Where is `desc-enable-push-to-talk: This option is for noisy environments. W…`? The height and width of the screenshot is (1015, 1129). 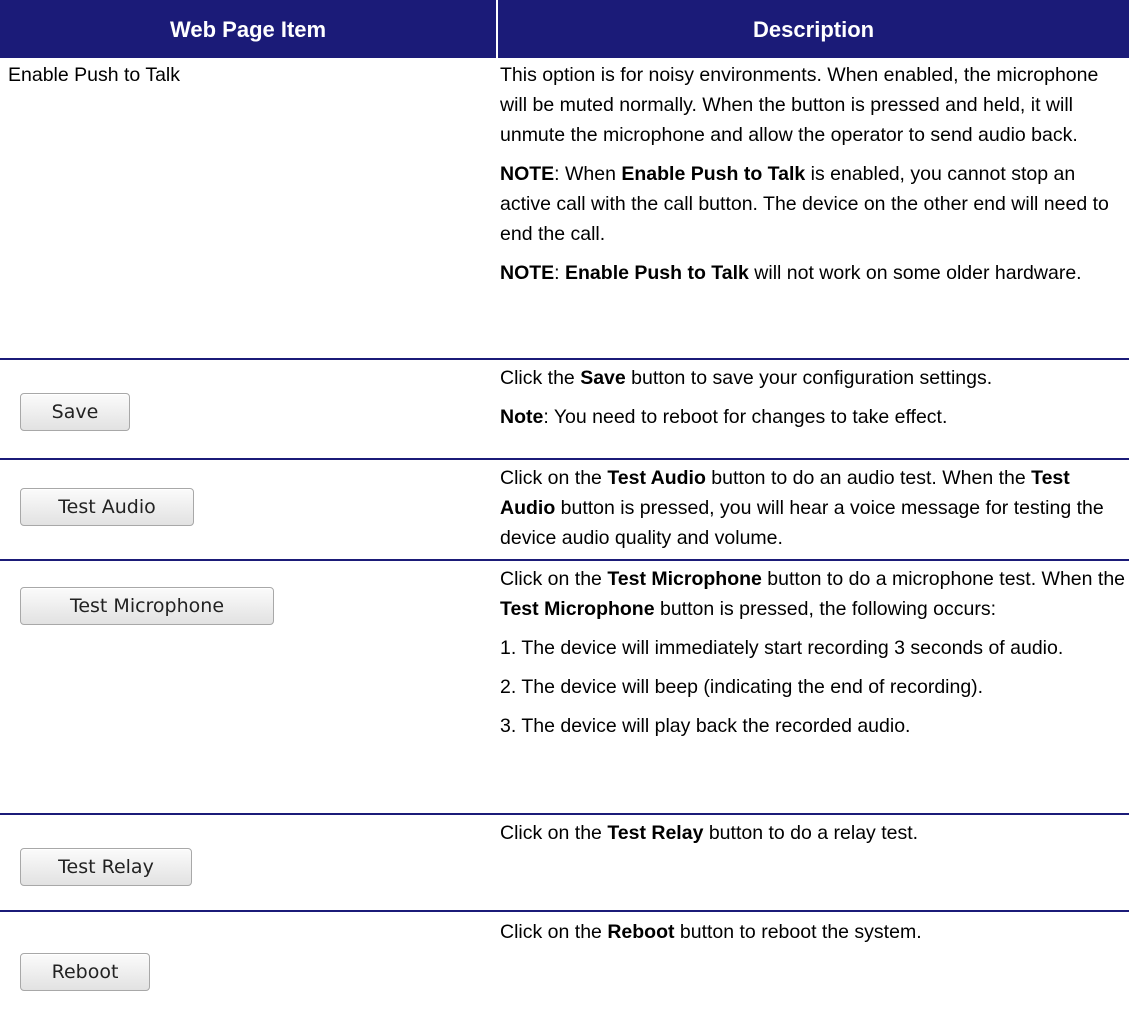
desc-enable-push-to-talk: This option is for noisy environments. W… is located at coordinates (812, 178).